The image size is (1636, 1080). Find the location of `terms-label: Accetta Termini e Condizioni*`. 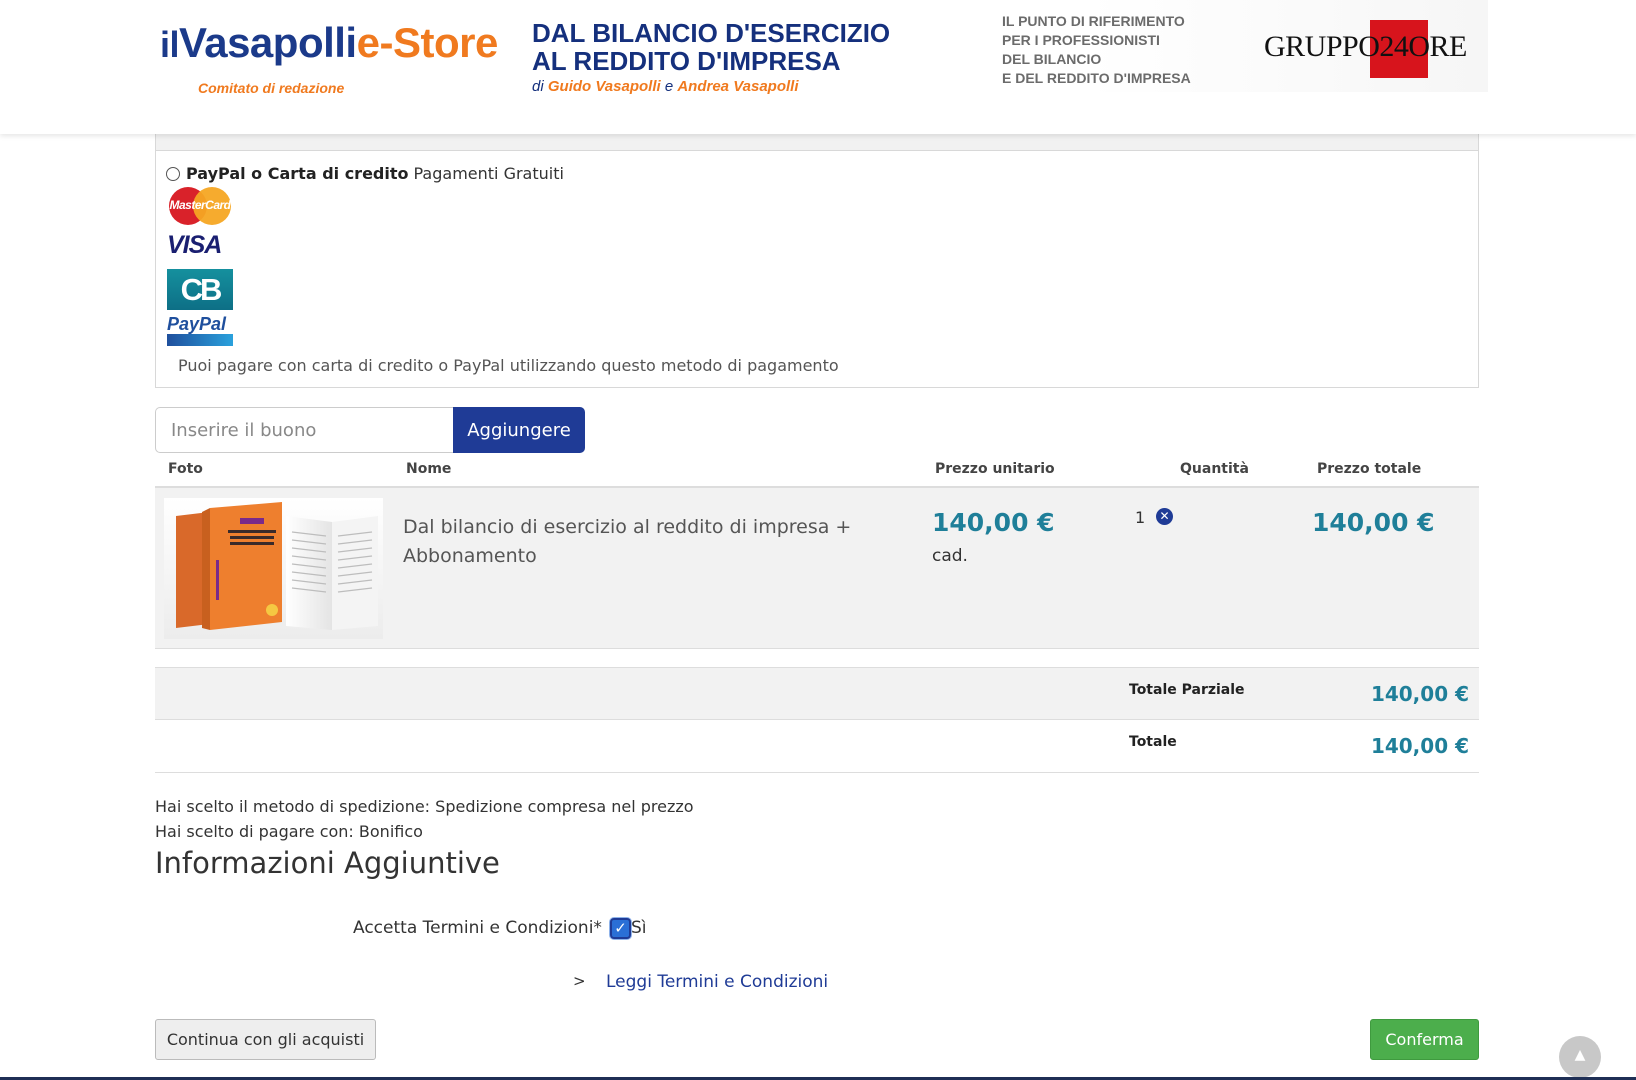

terms-label: Accetta Termini e Condizioni* is located at coordinates (477, 928).